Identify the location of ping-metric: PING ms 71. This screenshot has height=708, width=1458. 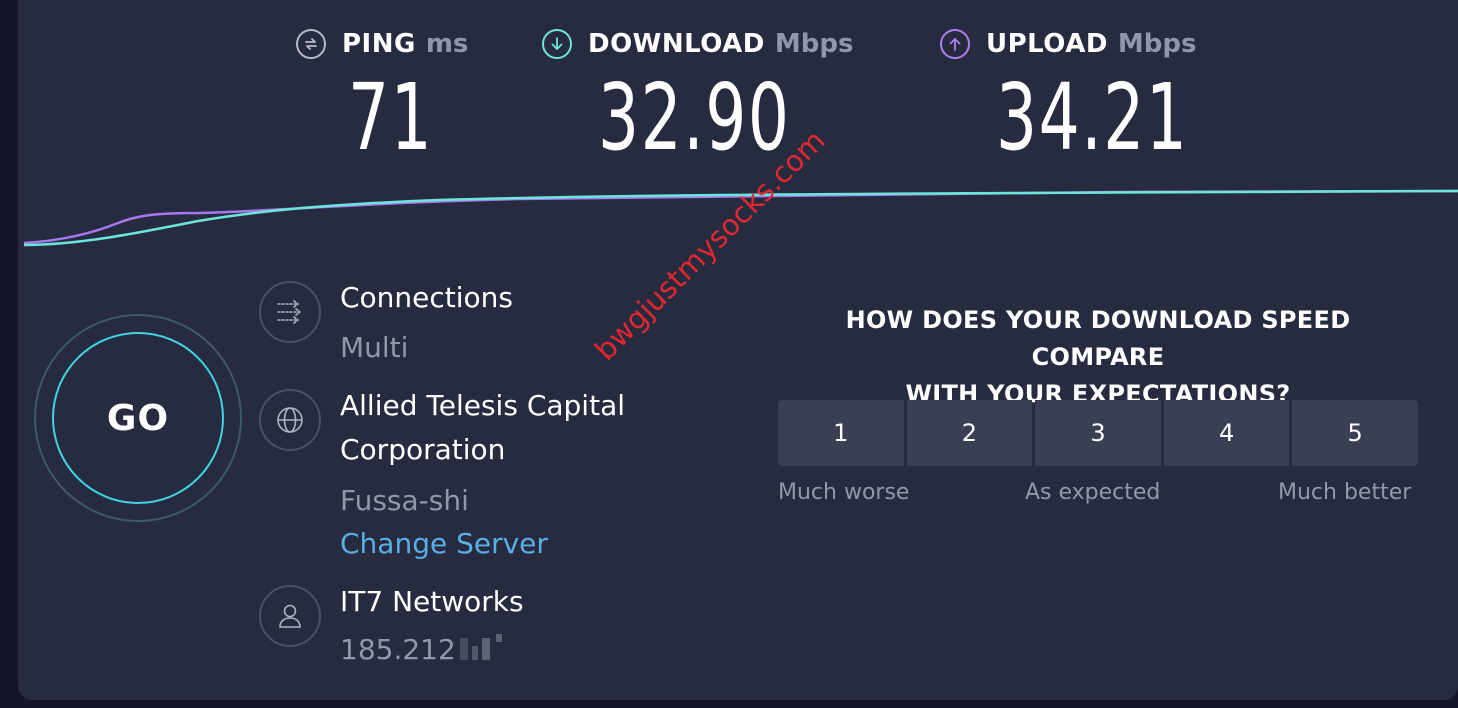
(382, 96).